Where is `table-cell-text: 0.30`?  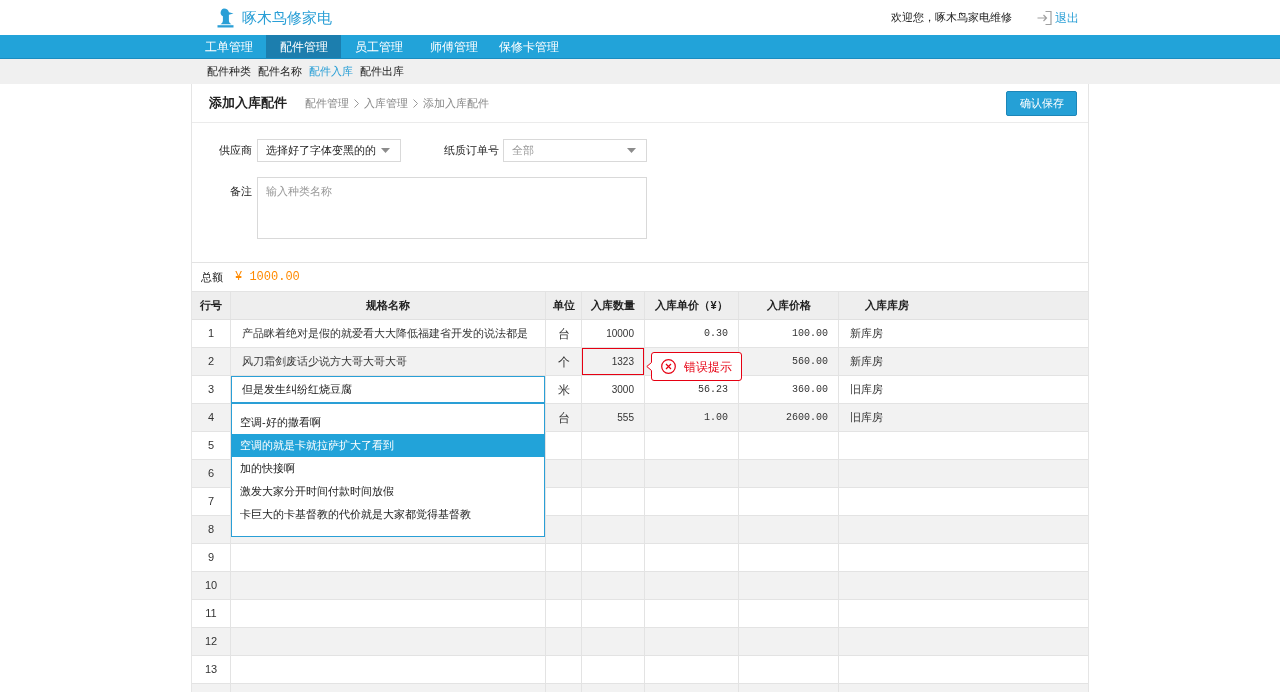
table-cell-text: 0.30 is located at coordinates (716, 334).